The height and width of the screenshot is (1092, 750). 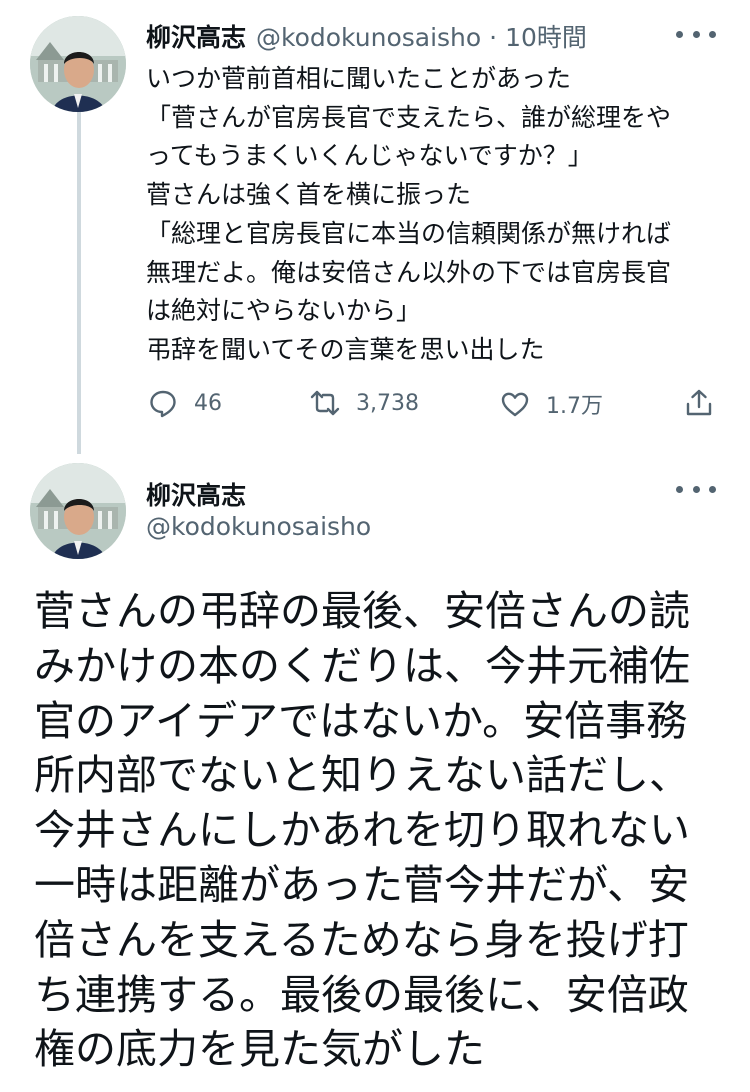 I want to click on tweet-text-line: 倍さんを支えるためなら身を投げ打, so click(x=361, y=939).